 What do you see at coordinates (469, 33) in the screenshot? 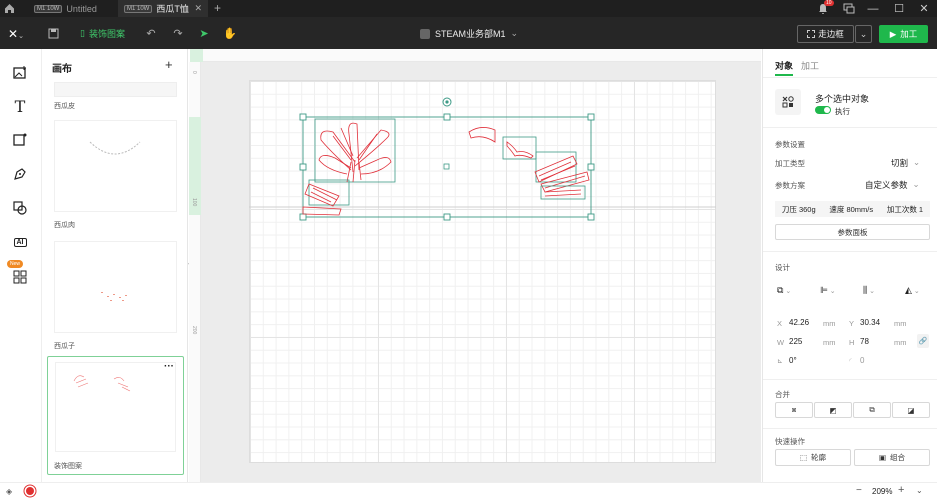
I see `device-selector: STEAM业务部M1 ⌄` at bounding box center [469, 33].